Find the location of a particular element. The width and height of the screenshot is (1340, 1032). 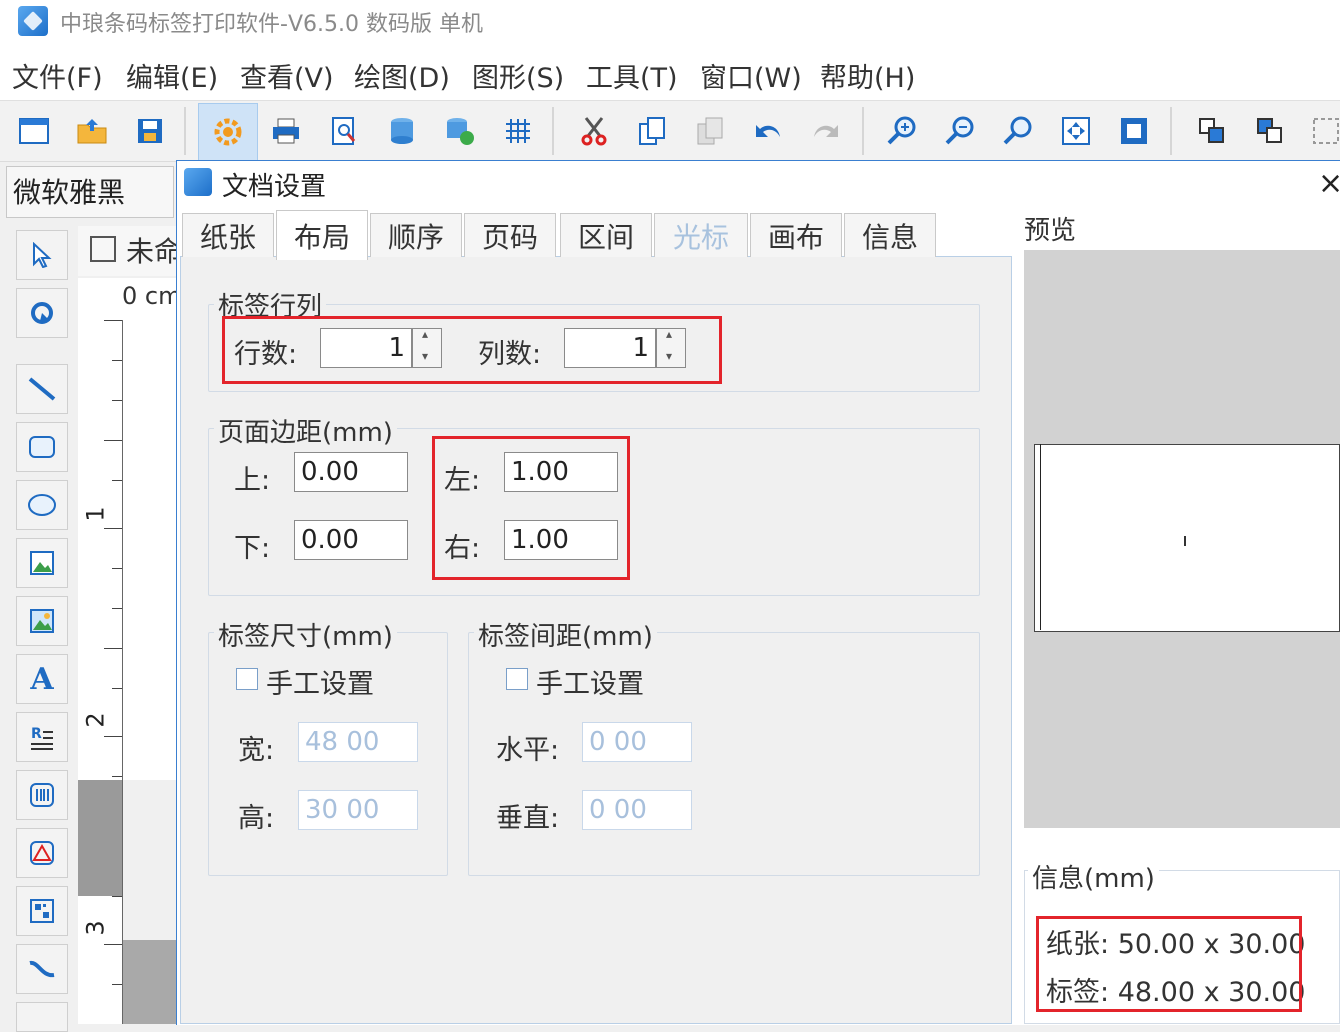

open-icon is located at coordinates (92, 131).